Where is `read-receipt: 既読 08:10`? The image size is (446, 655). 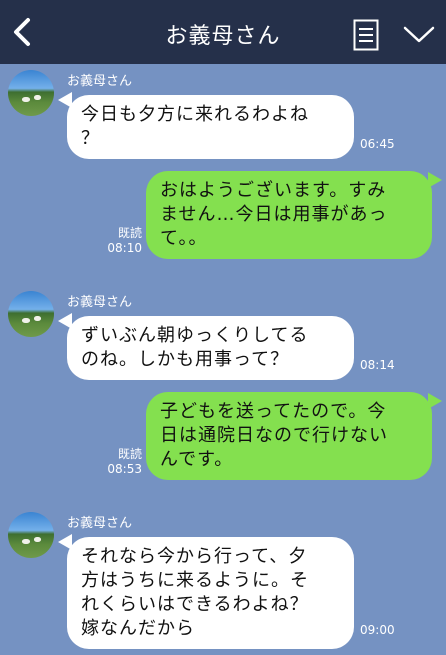 read-receipt: 既読 08:10 is located at coordinates (121, 241).